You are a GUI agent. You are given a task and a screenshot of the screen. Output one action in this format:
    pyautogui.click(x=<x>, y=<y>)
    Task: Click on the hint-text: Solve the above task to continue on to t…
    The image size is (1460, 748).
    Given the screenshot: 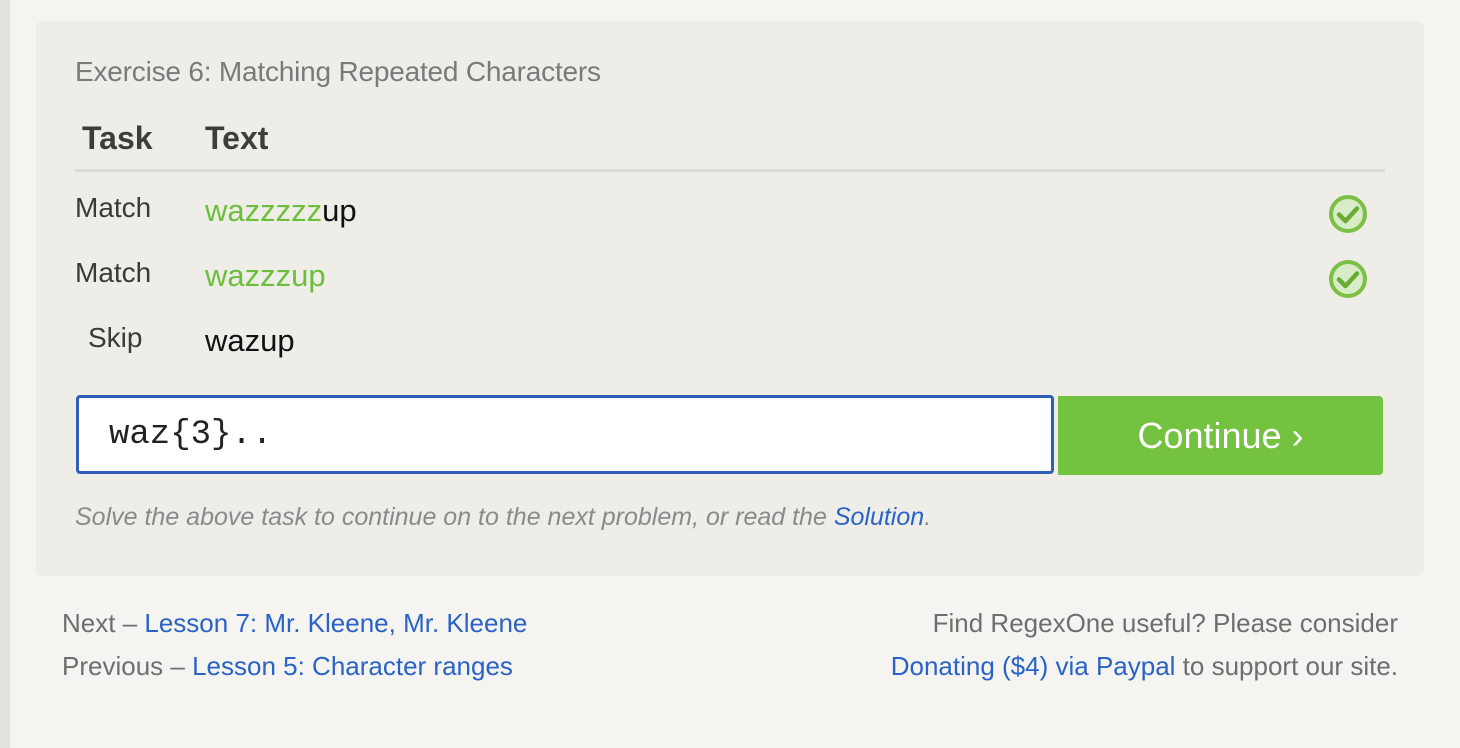 What is the action you would take?
    pyautogui.click(x=503, y=517)
    